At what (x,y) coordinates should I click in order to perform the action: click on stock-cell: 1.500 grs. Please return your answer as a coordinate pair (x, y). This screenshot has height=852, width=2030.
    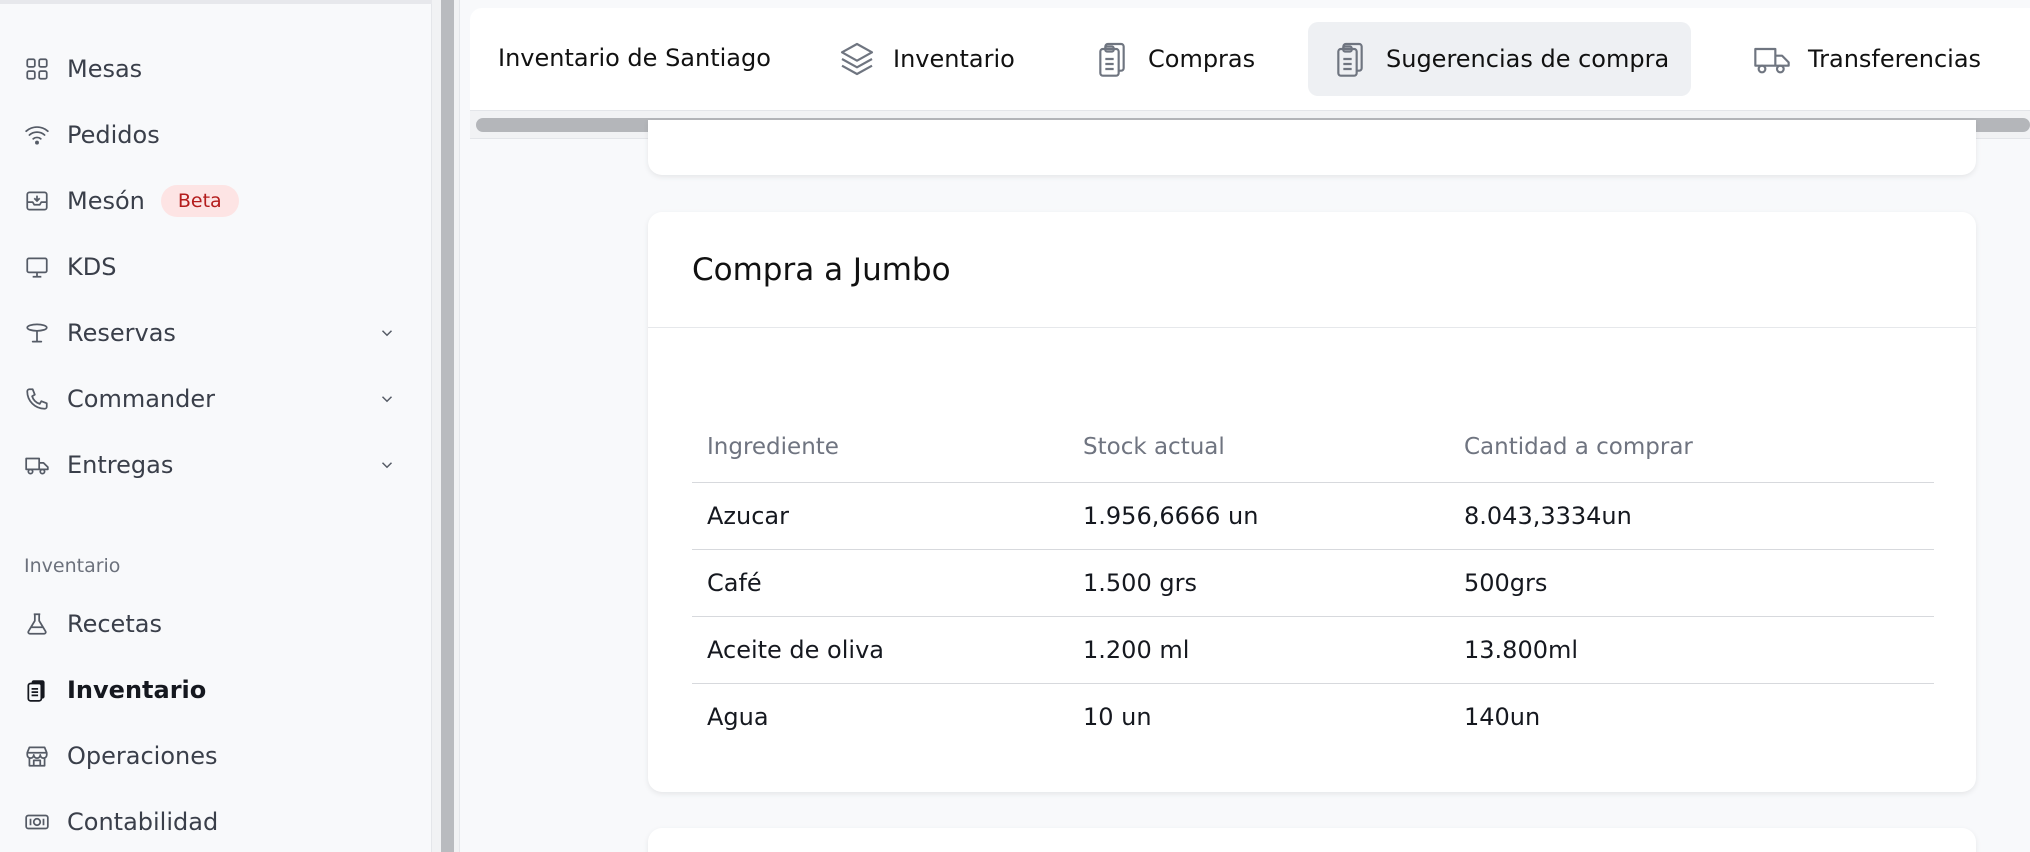
    Looking at the image, I should click on (1258, 583).